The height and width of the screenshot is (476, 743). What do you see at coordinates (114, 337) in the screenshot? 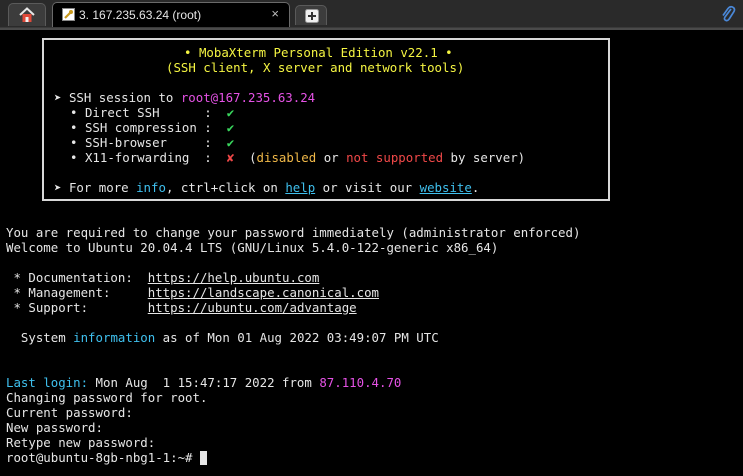
I see `sysinfo-word: information` at bounding box center [114, 337].